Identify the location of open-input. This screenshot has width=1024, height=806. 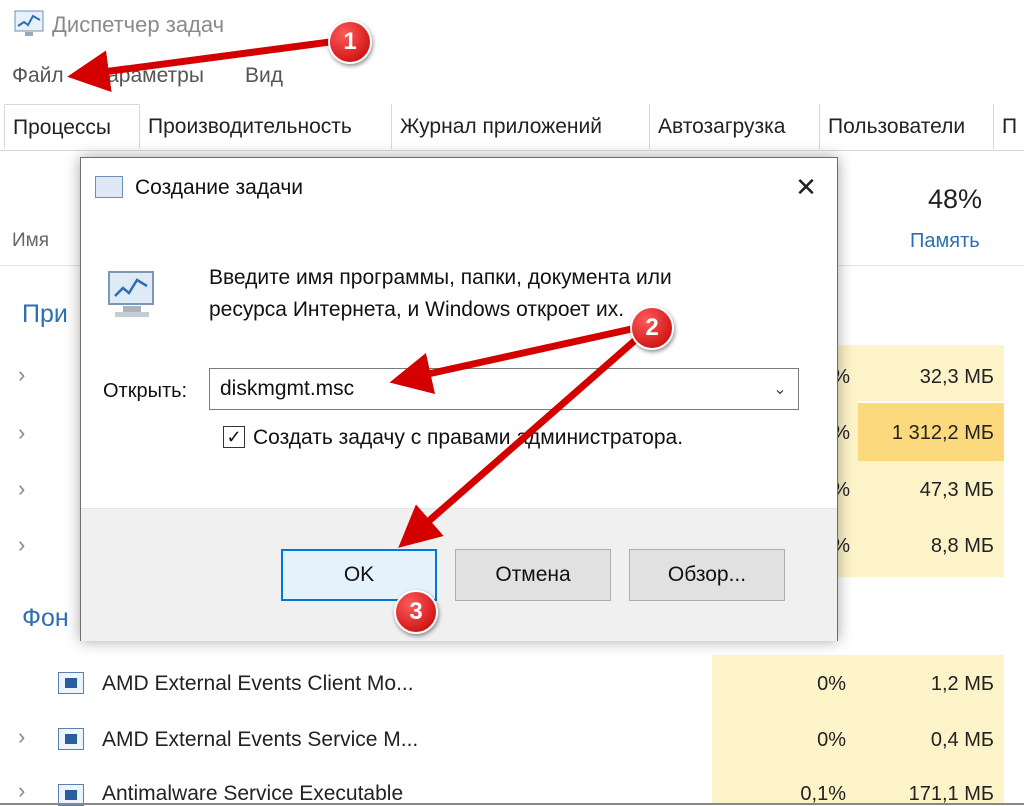
(490, 389).